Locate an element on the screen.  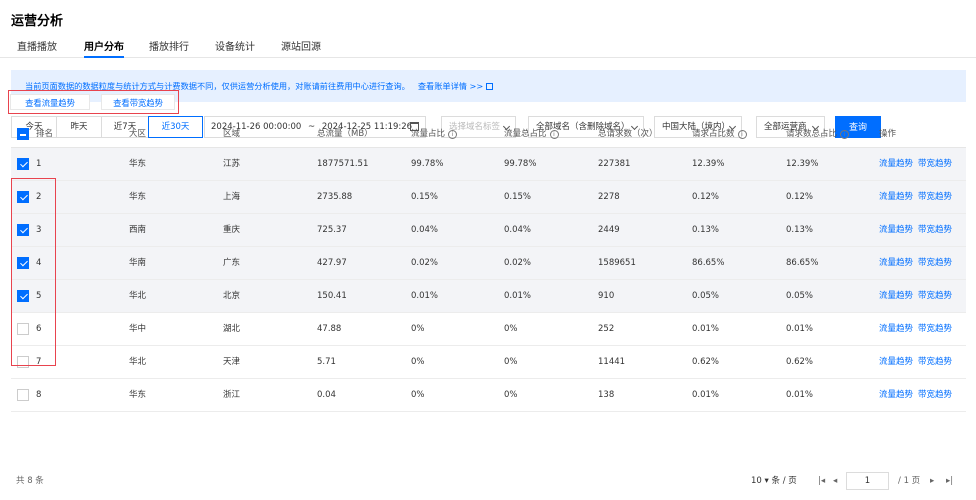
table-row: 7 华北 天津 5.71 0% 0% 11441 0.62% 0.62% 流量趋势 带宽趋势 is located at coordinates (488, 362).